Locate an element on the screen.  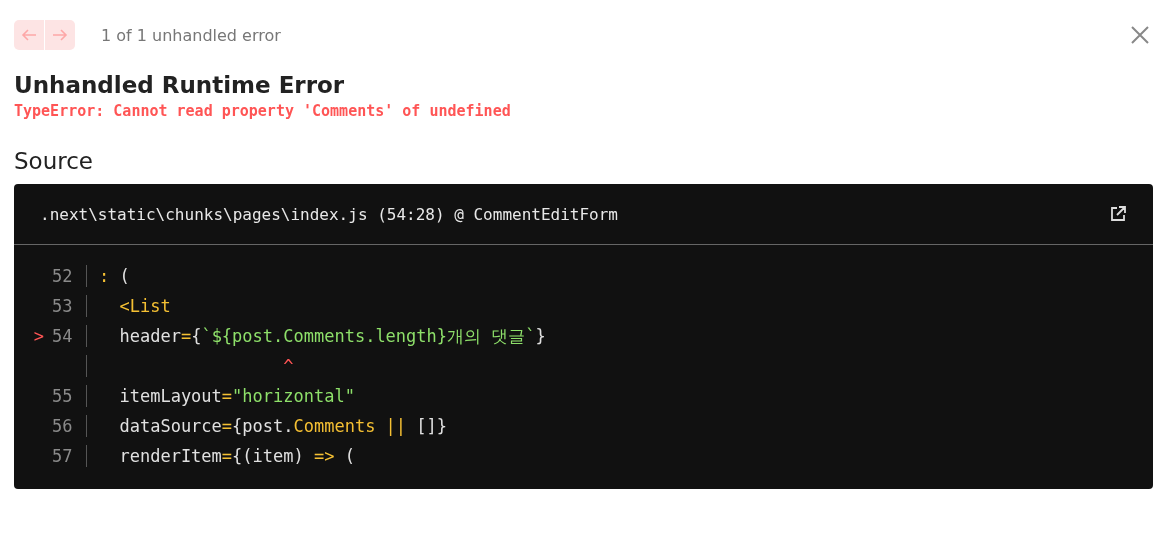
code-line: <List is located at coordinates (144, 306).